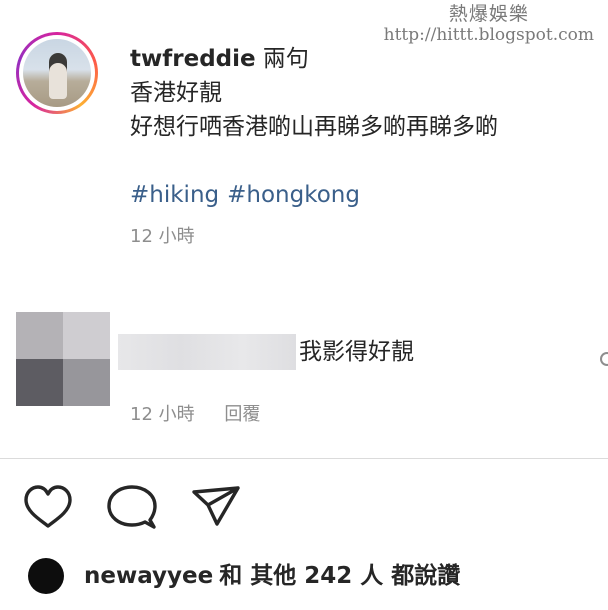 The height and width of the screenshot is (610, 608). What do you see at coordinates (46, 576) in the screenshot?
I see `liker-avatar` at bounding box center [46, 576].